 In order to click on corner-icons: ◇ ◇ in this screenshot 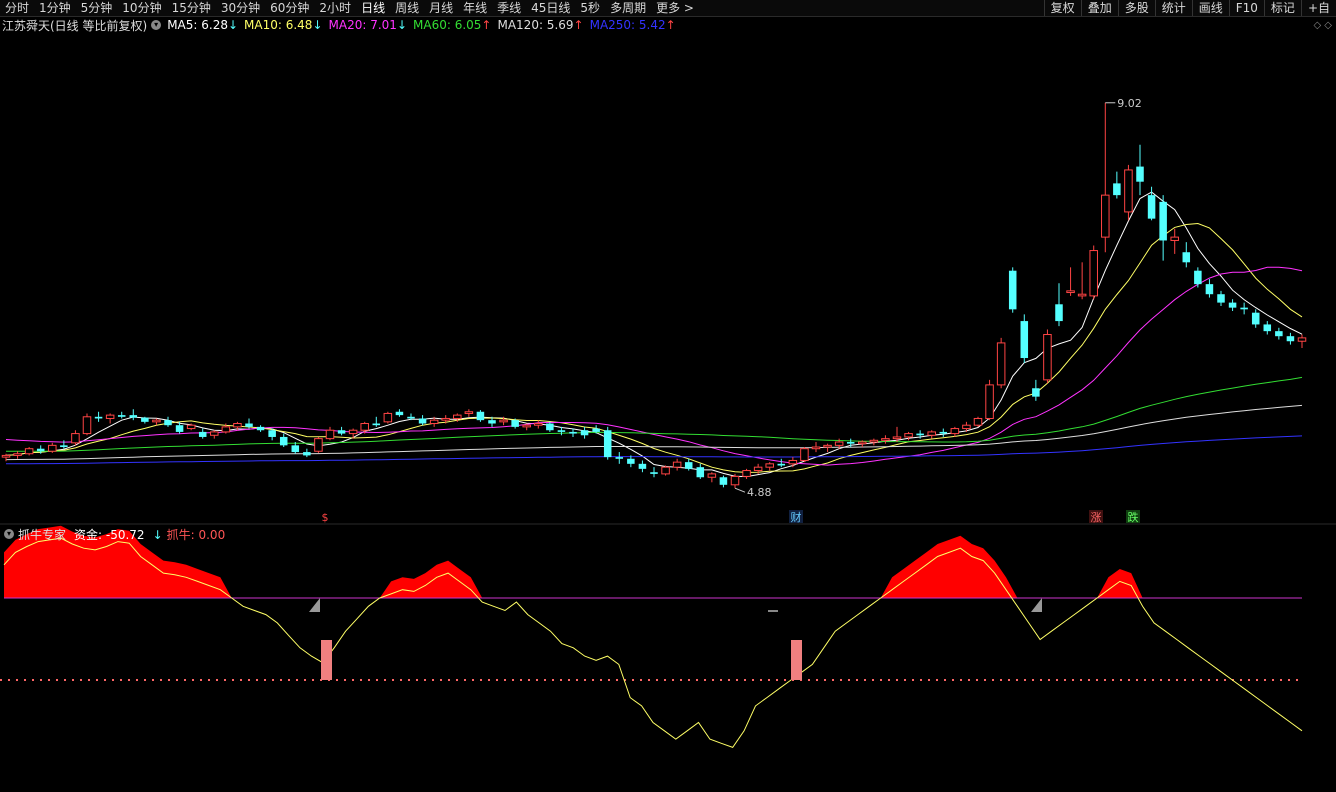, I will do `click(1322, 25)`.